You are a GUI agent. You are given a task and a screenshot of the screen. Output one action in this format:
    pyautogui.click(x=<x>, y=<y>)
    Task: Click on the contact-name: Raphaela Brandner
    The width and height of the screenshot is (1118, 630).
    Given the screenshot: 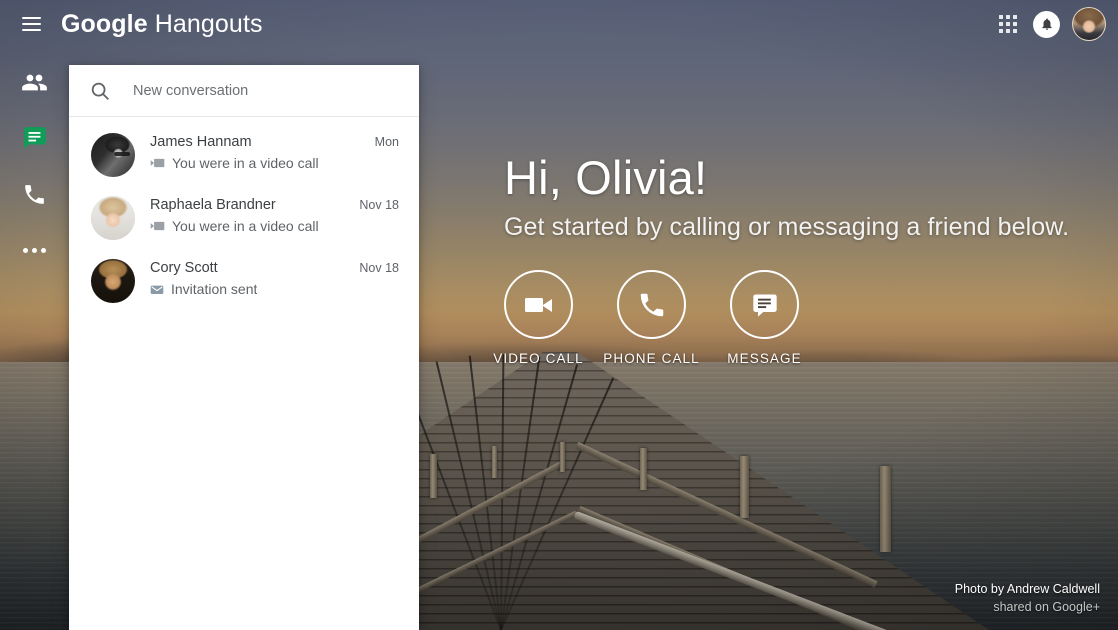 What is the action you would take?
    pyautogui.click(x=213, y=205)
    